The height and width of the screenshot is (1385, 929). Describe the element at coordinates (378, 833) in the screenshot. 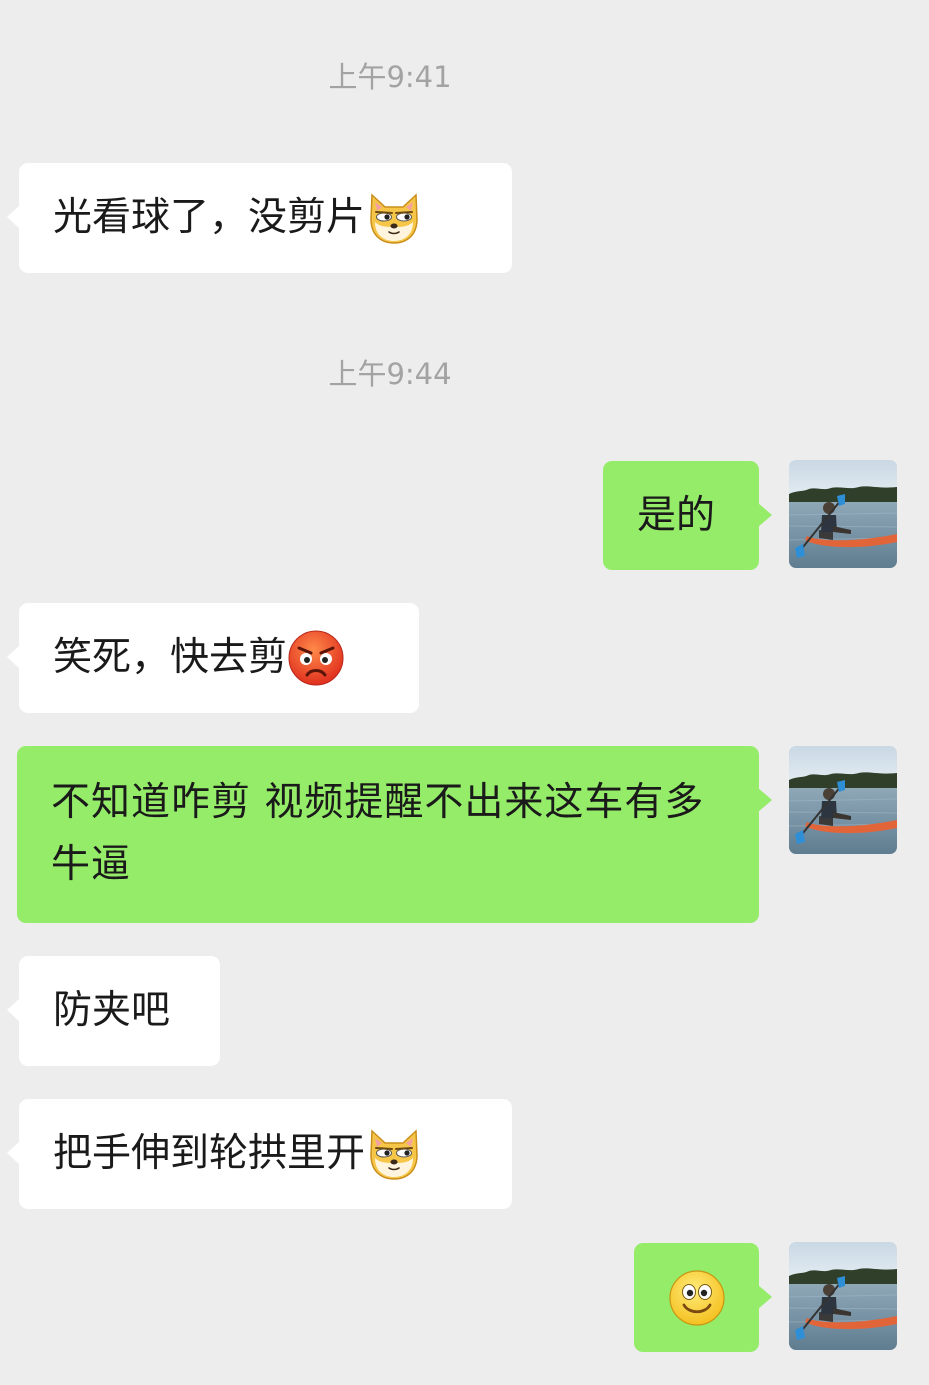

I see `message-text: 不知道咋剪 视频提醒不出来这车有多牛逼` at that location.